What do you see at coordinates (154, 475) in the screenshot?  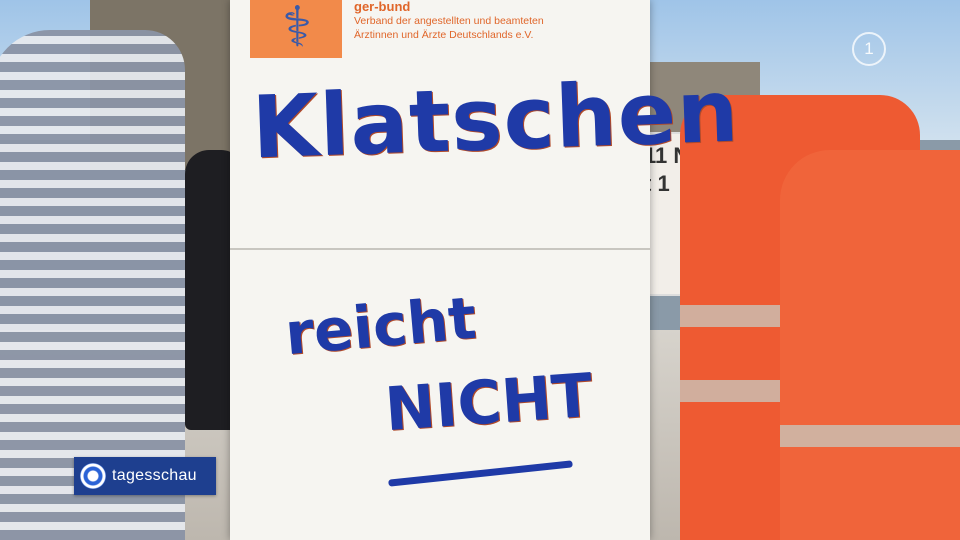 I see `channel-name: tagesschau` at bounding box center [154, 475].